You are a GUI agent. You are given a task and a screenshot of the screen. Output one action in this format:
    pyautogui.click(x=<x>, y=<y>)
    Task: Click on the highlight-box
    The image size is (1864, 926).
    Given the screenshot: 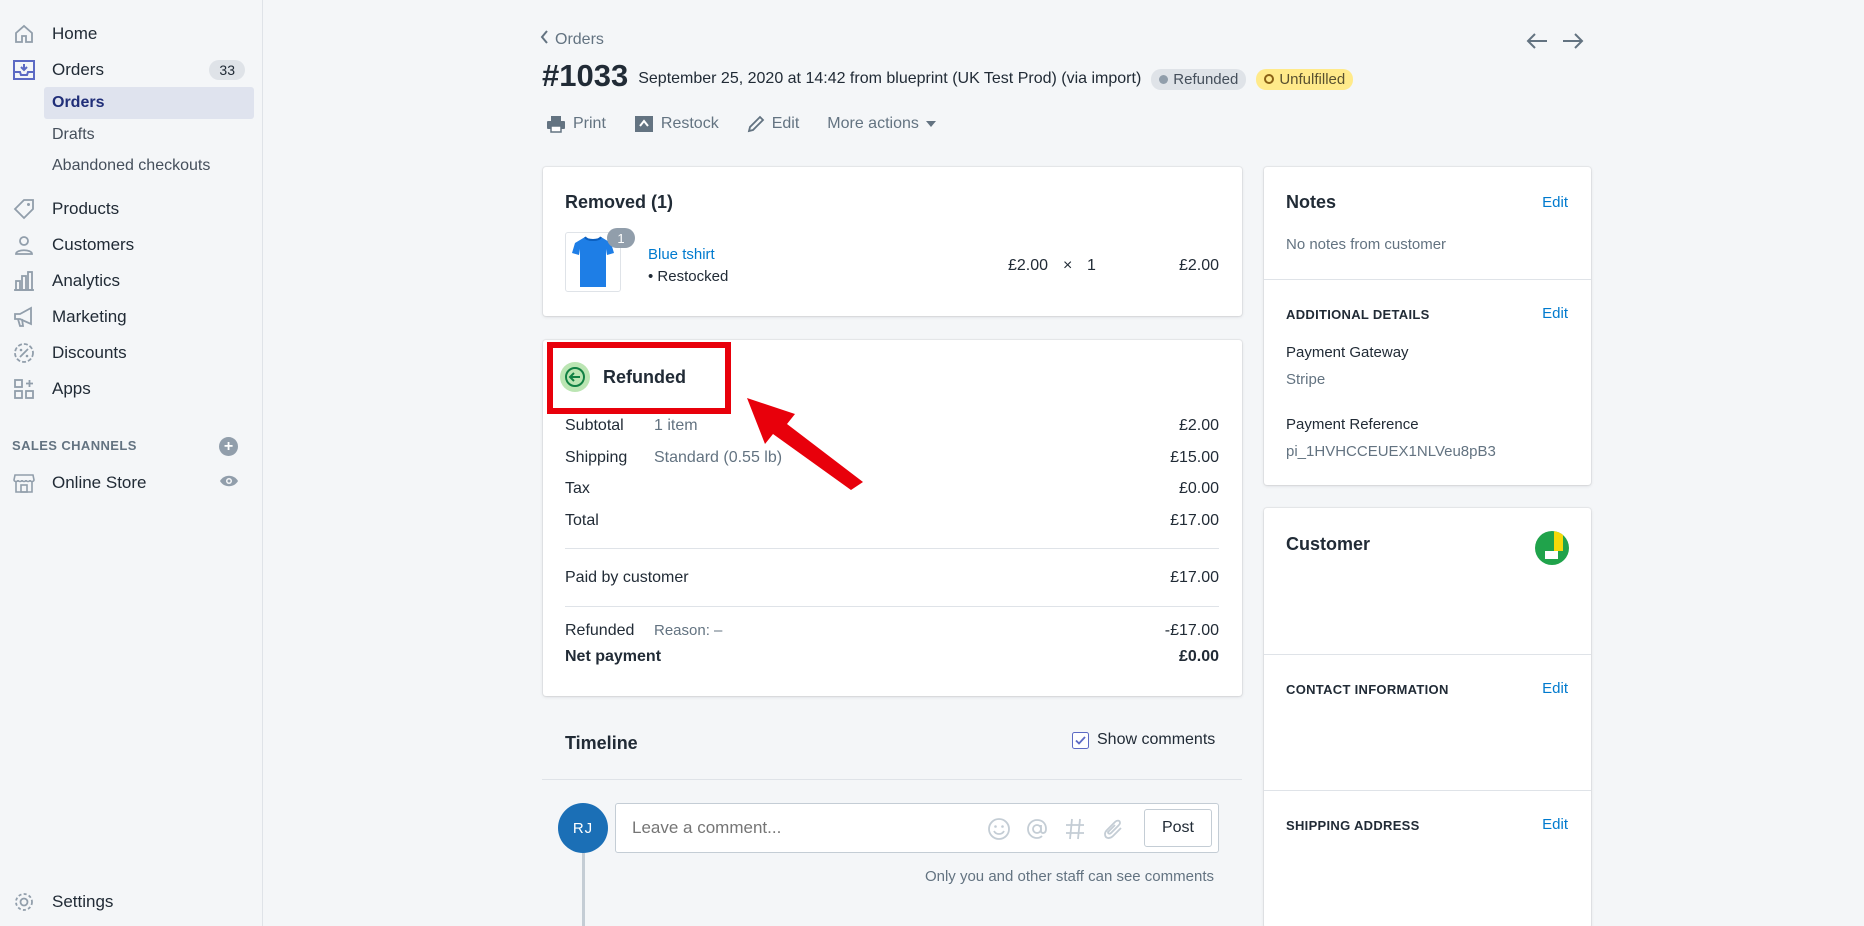 What is the action you would take?
    pyautogui.click(x=639, y=378)
    